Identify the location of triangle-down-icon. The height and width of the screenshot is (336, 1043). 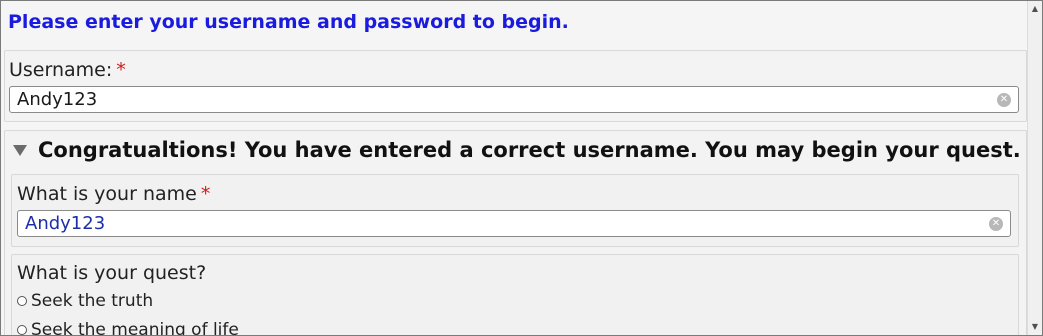
(20, 150).